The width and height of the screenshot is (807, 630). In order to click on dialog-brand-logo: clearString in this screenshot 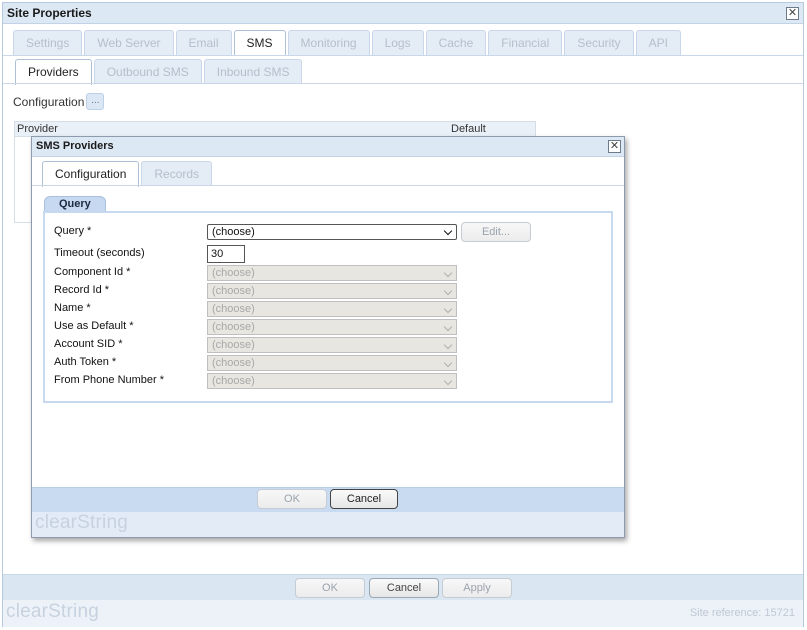, I will do `click(82, 522)`.